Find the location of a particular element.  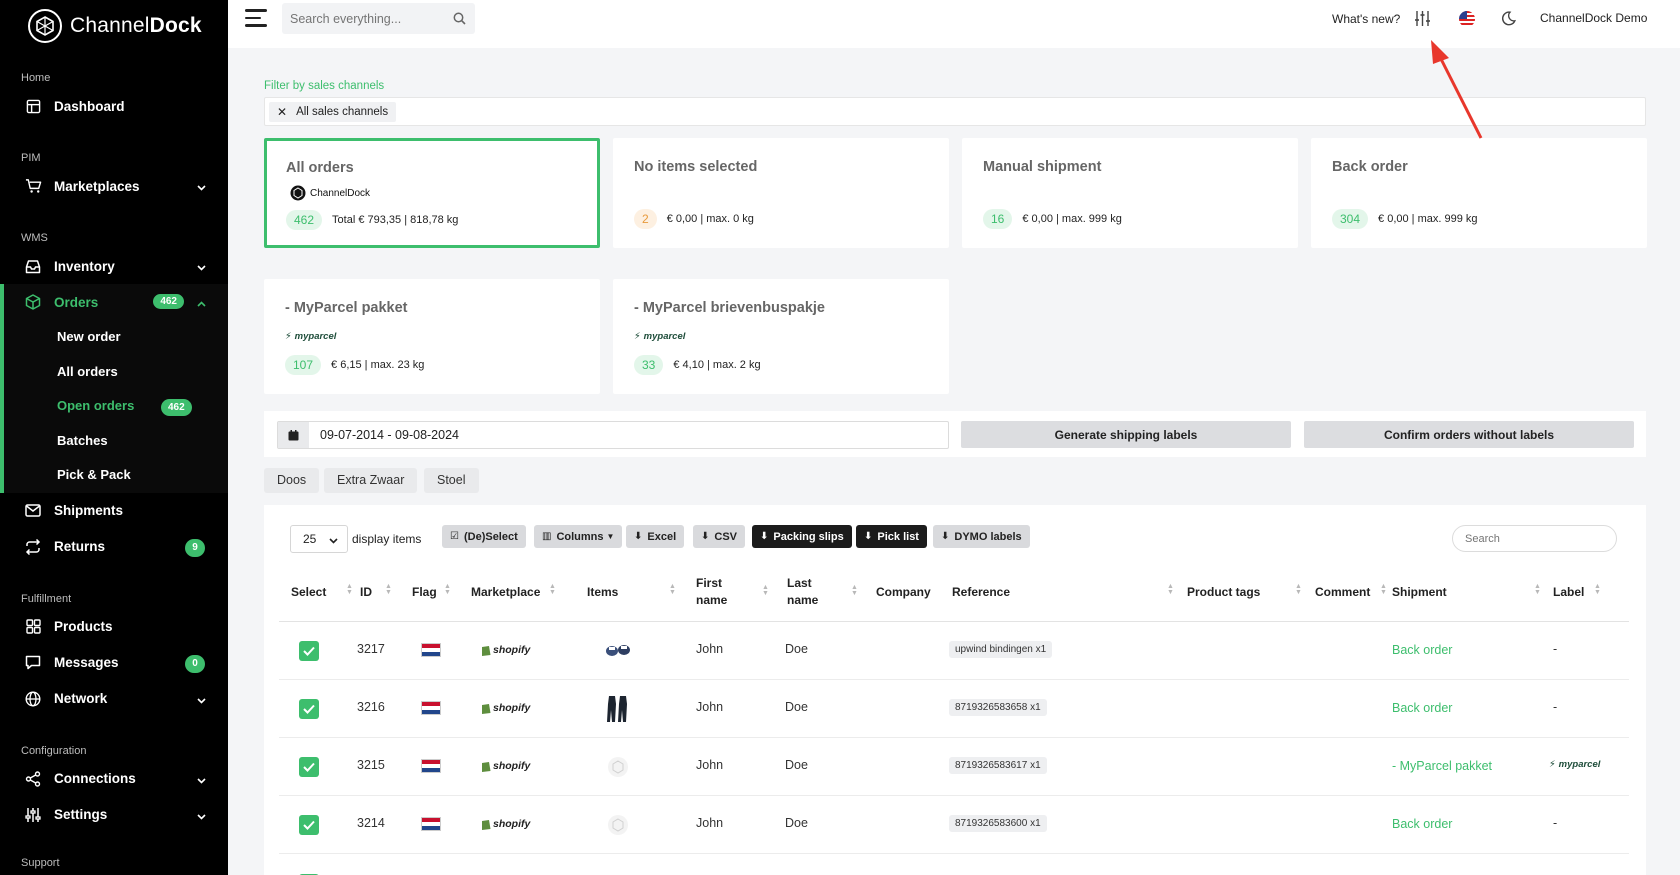

card-back-order: Back order 304 € 0,00 | max. 999 kg is located at coordinates (1479, 193).